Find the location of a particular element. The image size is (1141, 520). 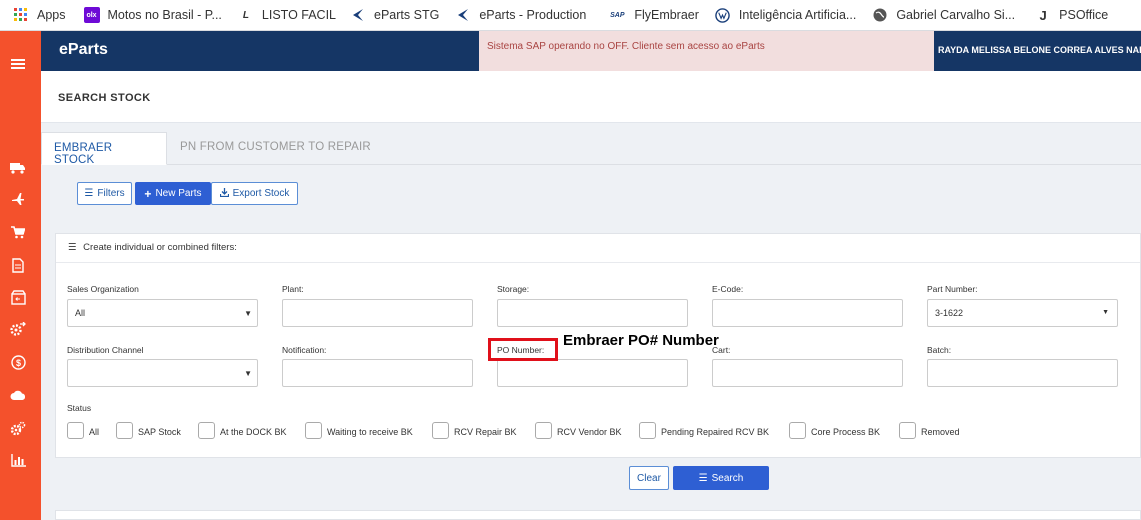

bookmark-label: eParts STG is located at coordinates (407, 15).